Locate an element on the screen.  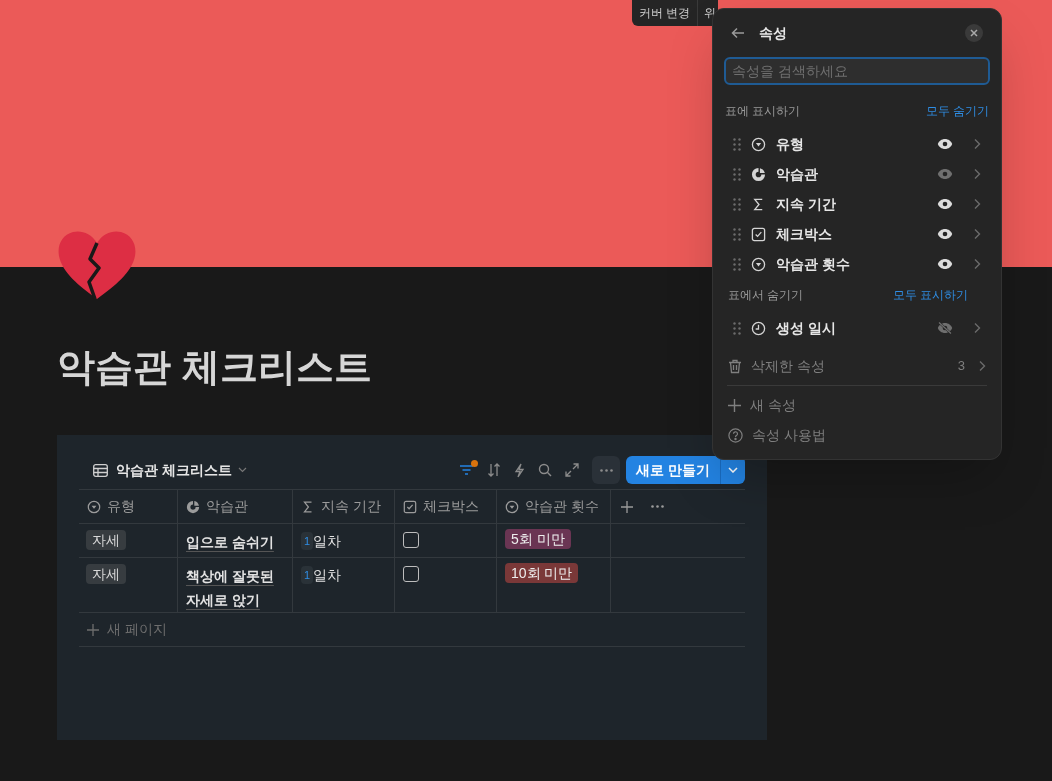
section-header: 표에서 숨기기 is located at coordinates (766, 295).